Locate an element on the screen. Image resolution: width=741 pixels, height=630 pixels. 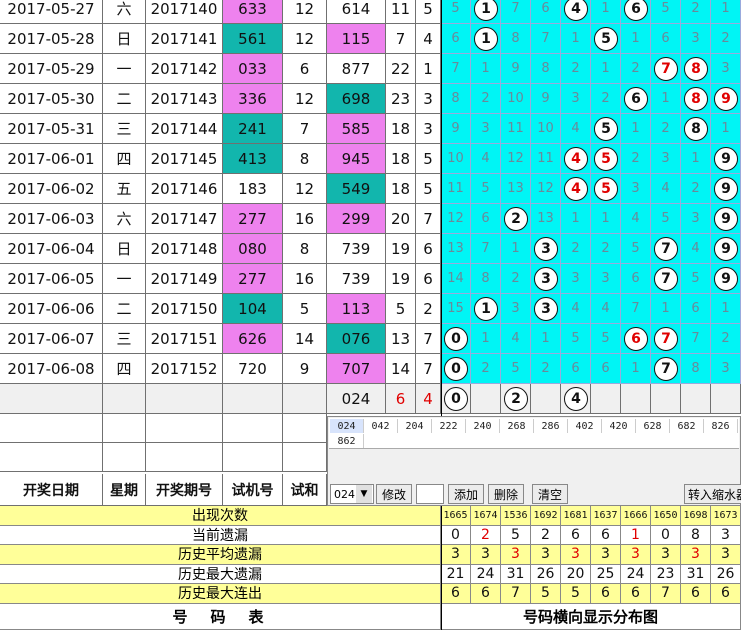
candidate-number: 862 is located at coordinates (347, 441).